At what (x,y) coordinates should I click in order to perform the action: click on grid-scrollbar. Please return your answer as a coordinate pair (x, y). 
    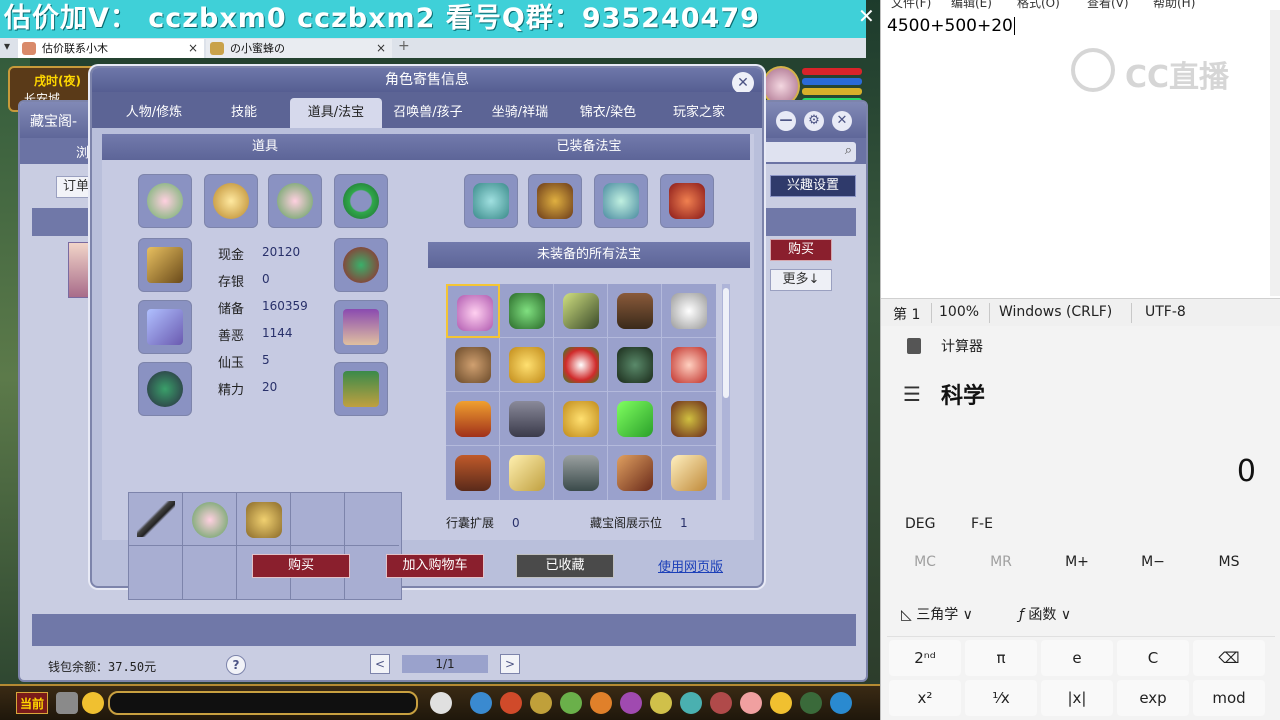
    Looking at the image, I should click on (726, 392).